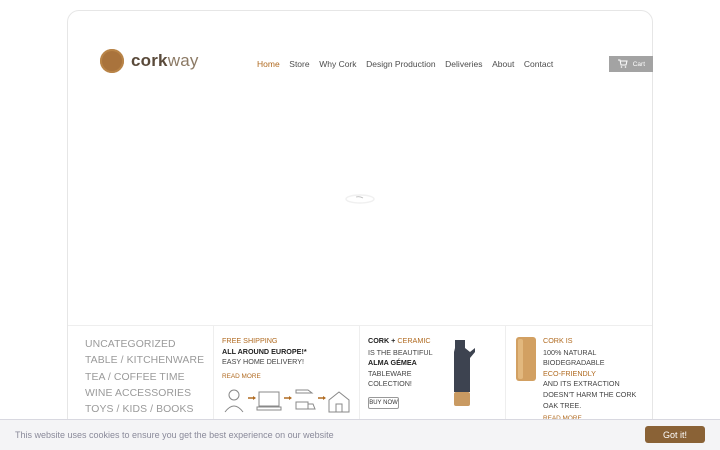 This screenshot has height=450, width=720. Describe the element at coordinates (570, 352) in the screenshot. I see `promo-text: 100% NATURAL` at that location.